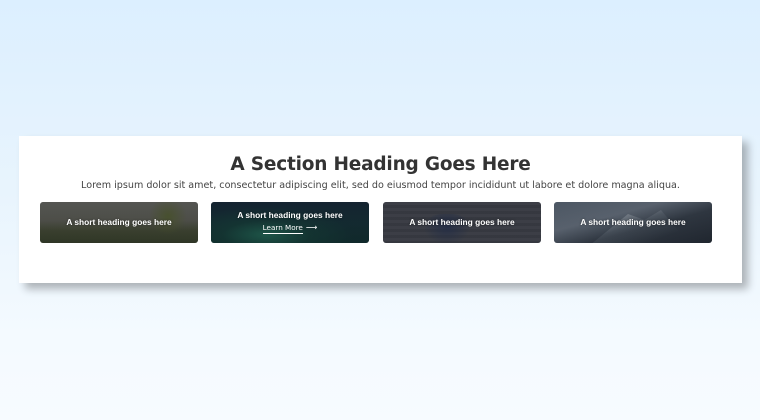  I want to click on card-aurora: A short heading goes here Learn More ⟶, so click(290, 222).